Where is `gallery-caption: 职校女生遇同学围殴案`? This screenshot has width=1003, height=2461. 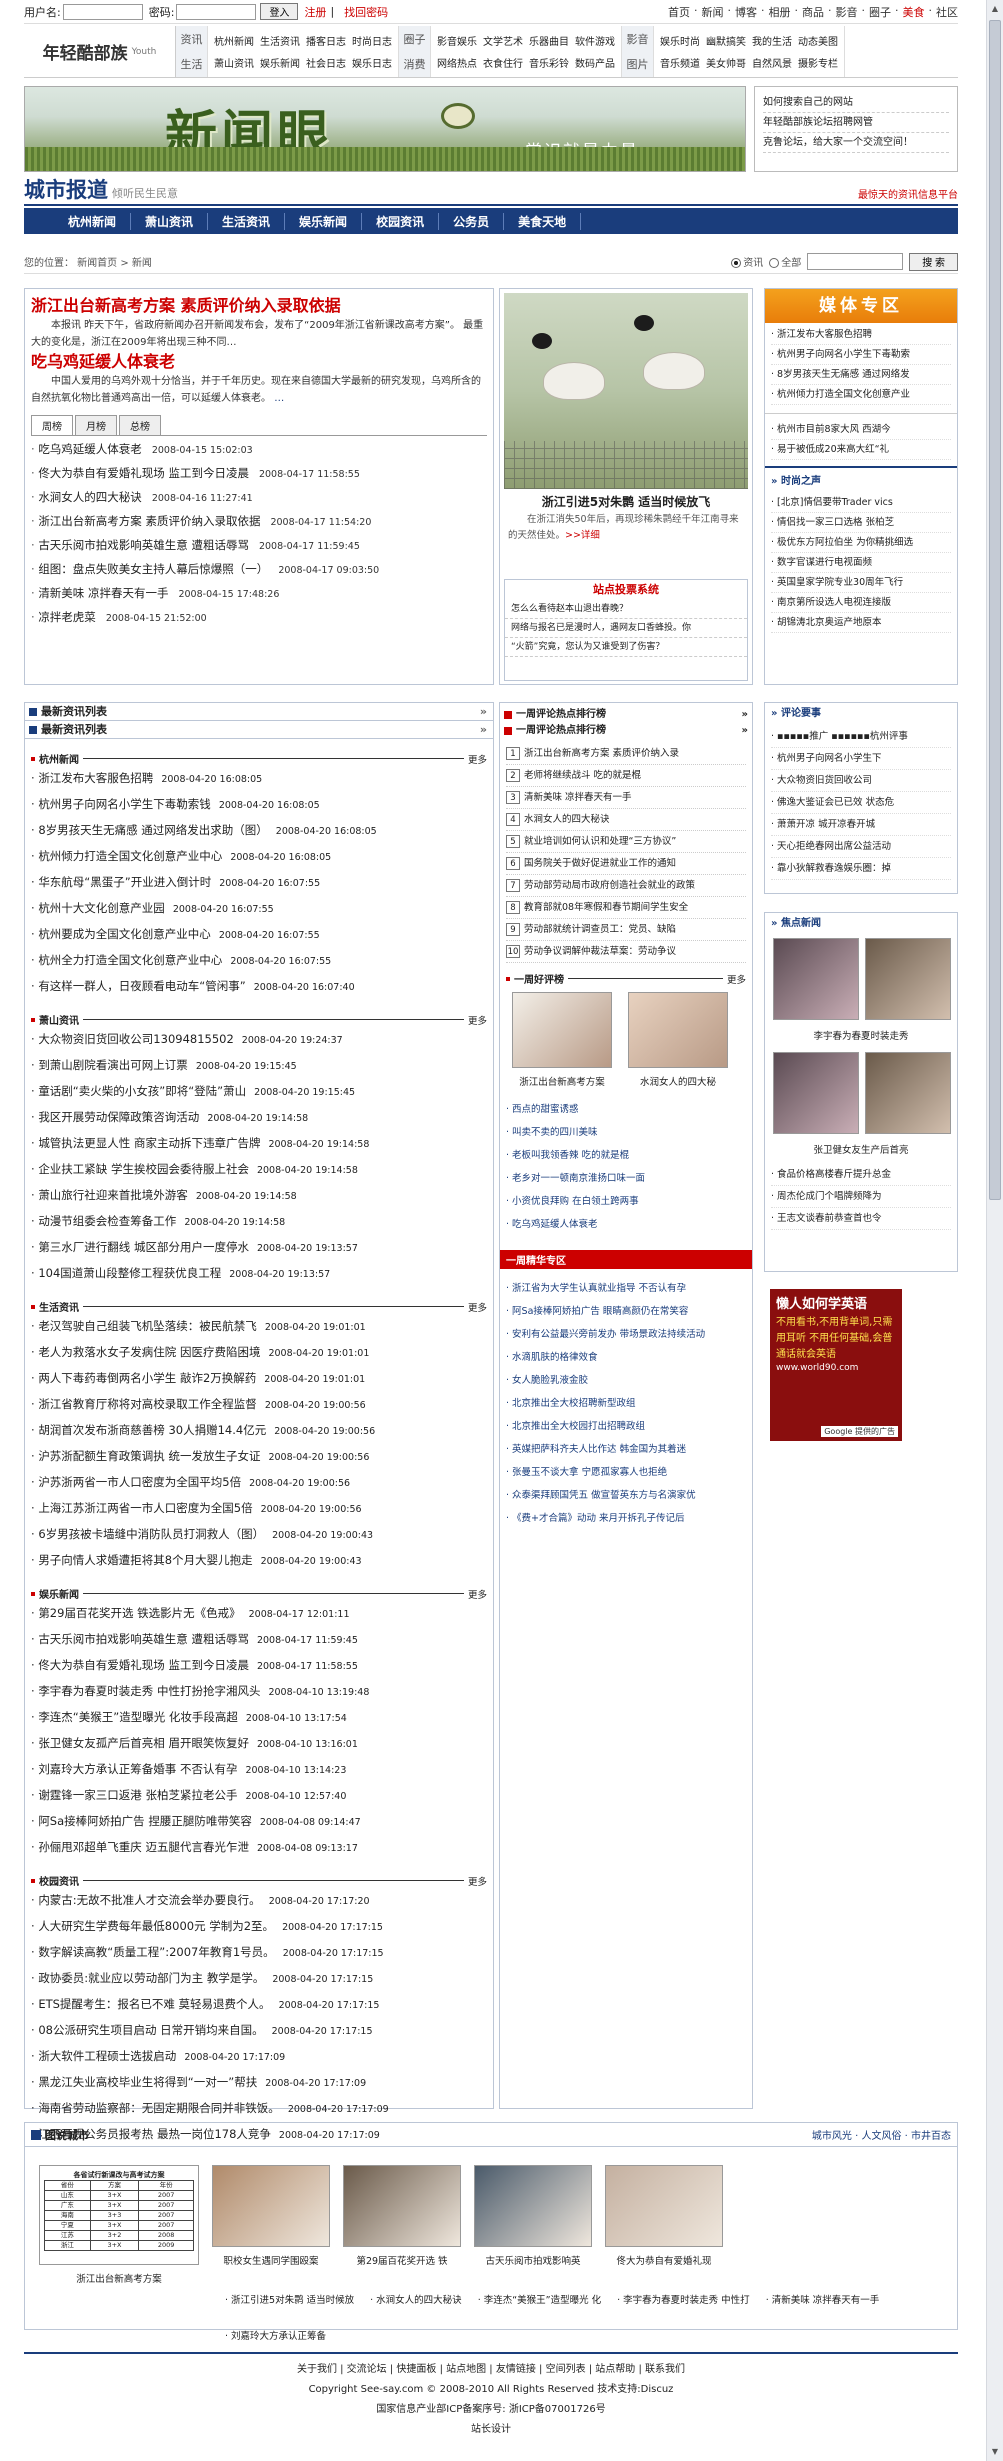
gallery-caption: 职校女生遇同学围殴案 is located at coordinates (271, 2260).